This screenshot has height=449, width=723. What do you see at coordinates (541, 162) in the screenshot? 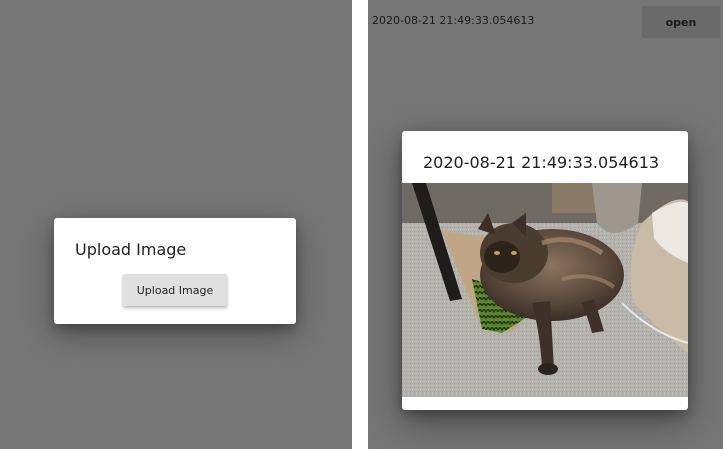
I see `image-dialog-title: 2020-08-21 21:49:33.054613` at bounding box center [541, 162].